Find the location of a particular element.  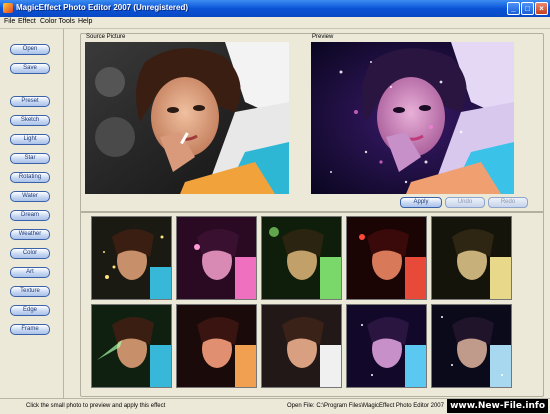

maximize-button: □ is located at coordinates (527, 8).